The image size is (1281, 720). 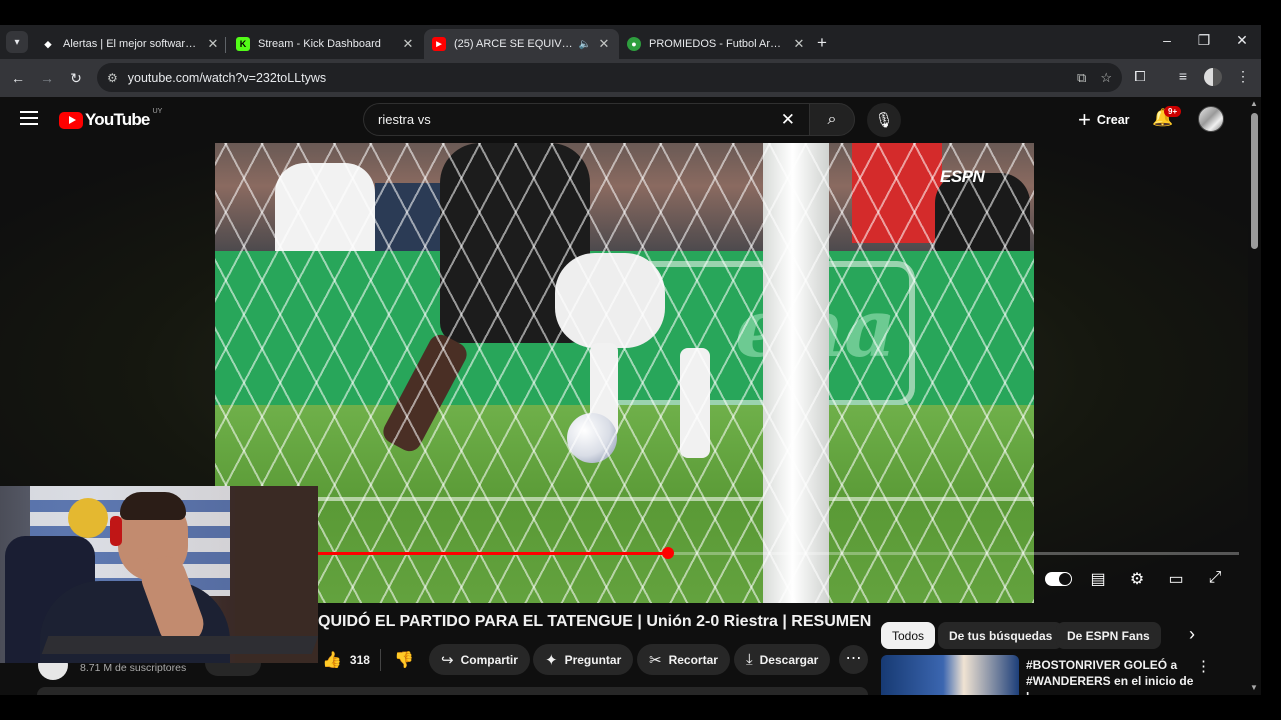 What do you see at coordinates (1140, 76) in the screenshot?
I see `extensions-icon: ⧠` at bounding box center [1140, 76].